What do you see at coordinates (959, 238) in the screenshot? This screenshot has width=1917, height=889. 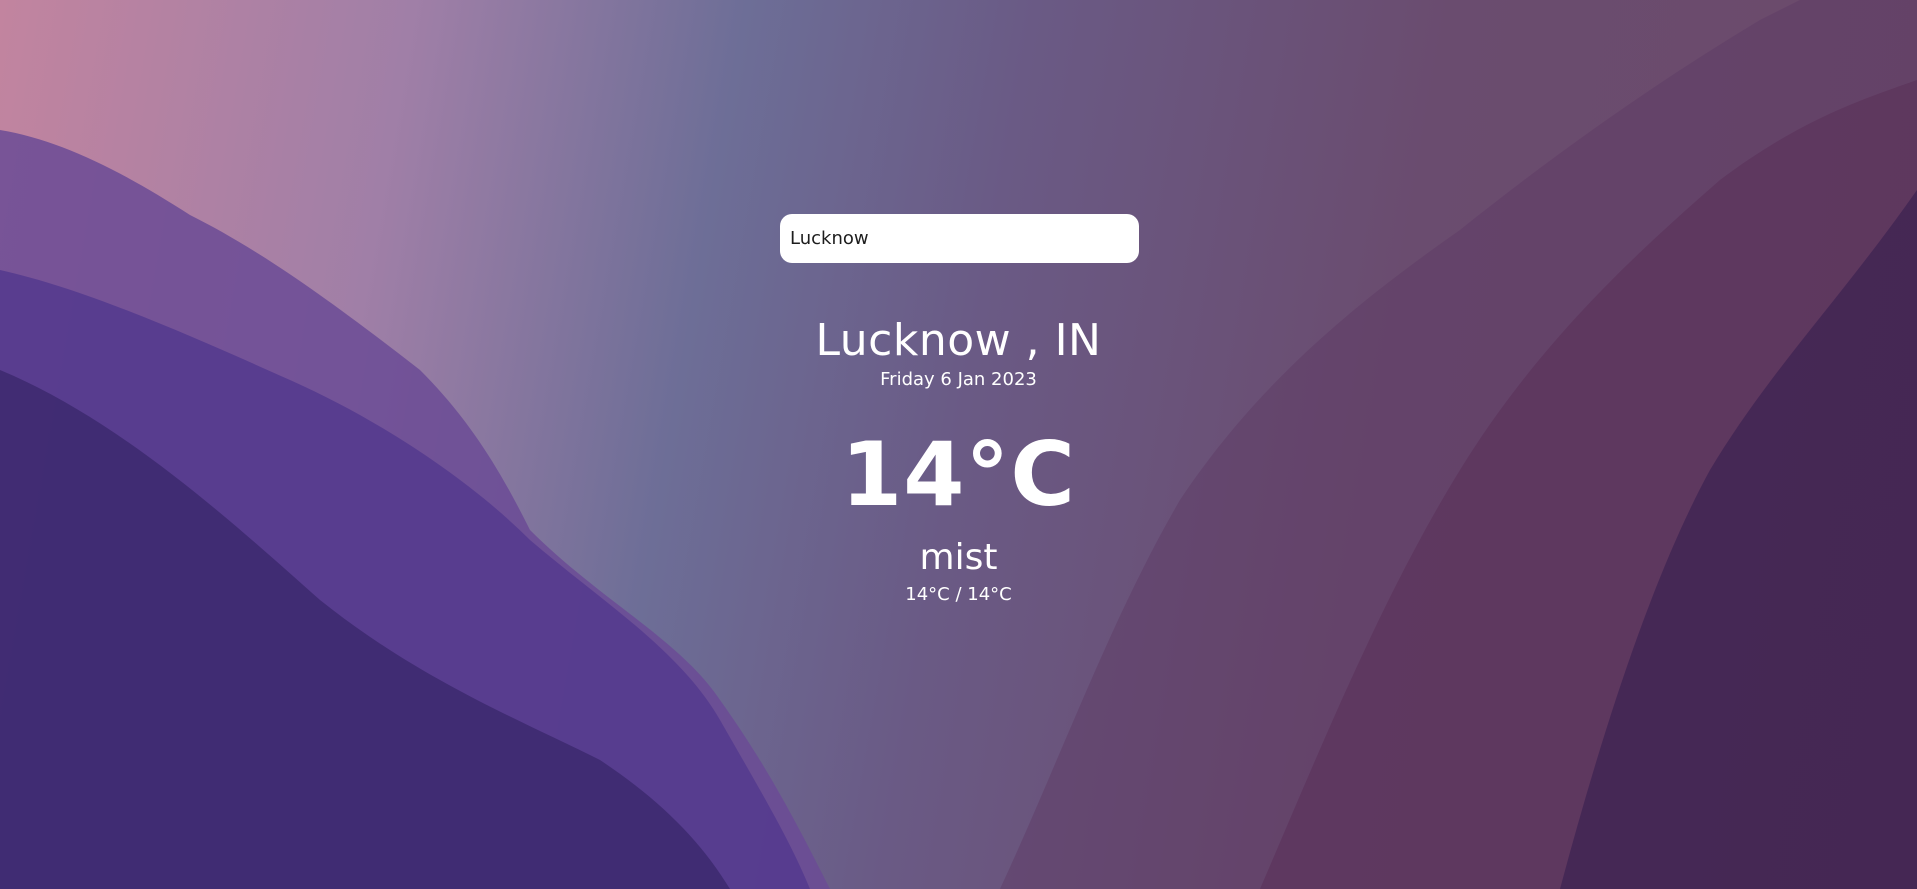 I see `city-search-input` at bounding box center [959, 238].